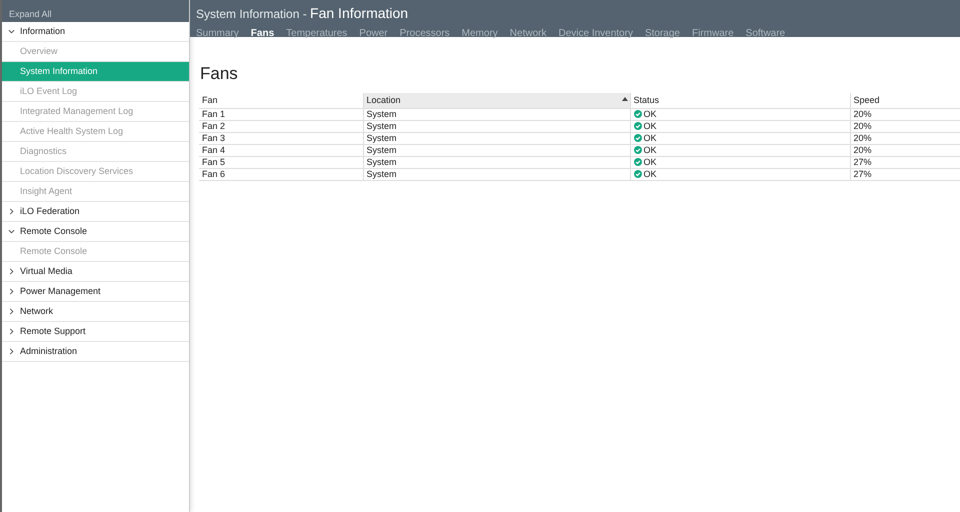 The height and width of the screenshot is (512, 960). Describe the element at coordinates (95, 152) in the screenshot. I see `sidebar-item: Diagnostics` at that location.